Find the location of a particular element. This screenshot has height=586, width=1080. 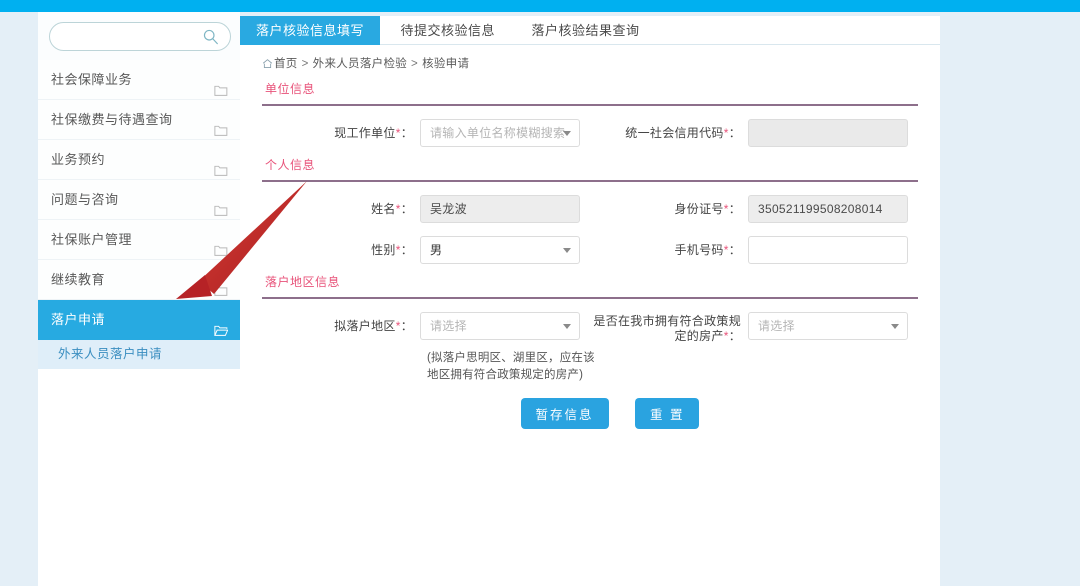

tab-label: 落户核验结果查询 is located at coordinates (585, 30).